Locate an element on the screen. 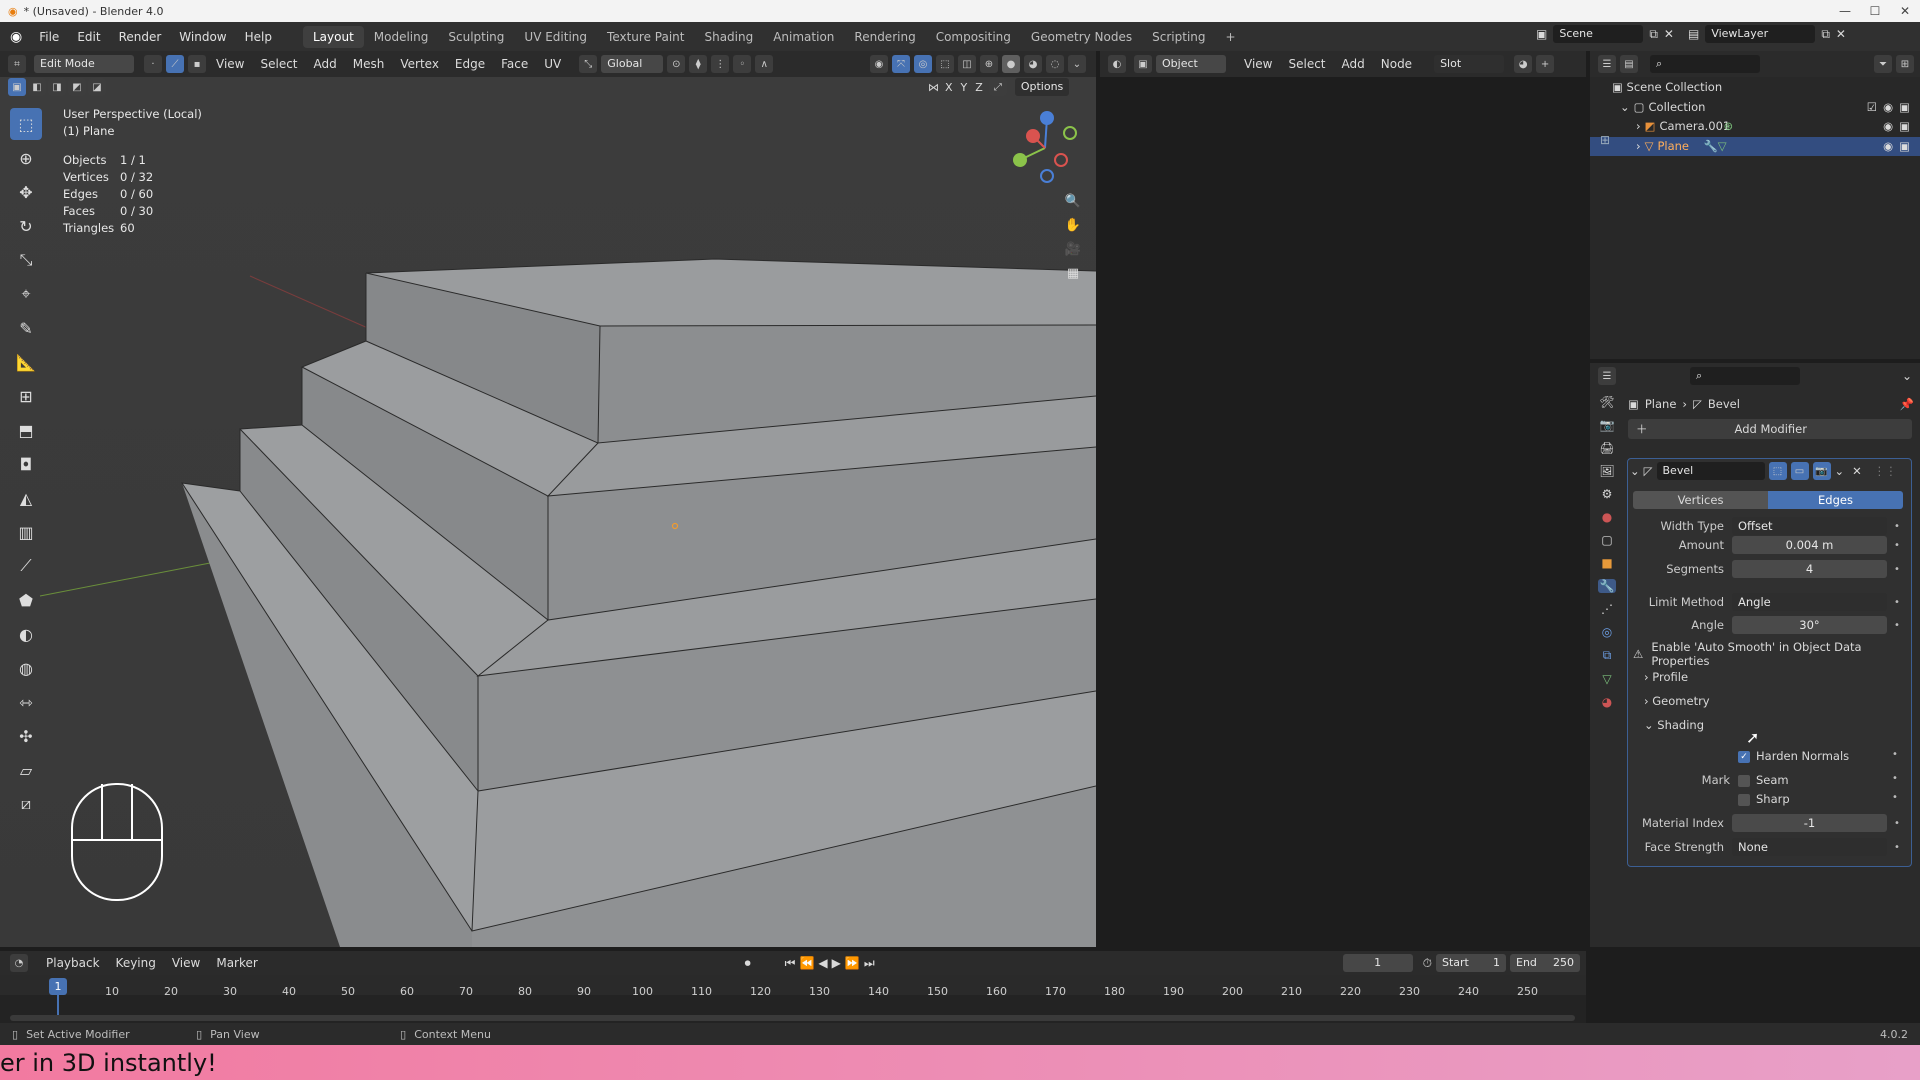 The height and width of the screenshot is (1080, 1920). vp-menu-edge: Edge is located at coordinates (470, 64).